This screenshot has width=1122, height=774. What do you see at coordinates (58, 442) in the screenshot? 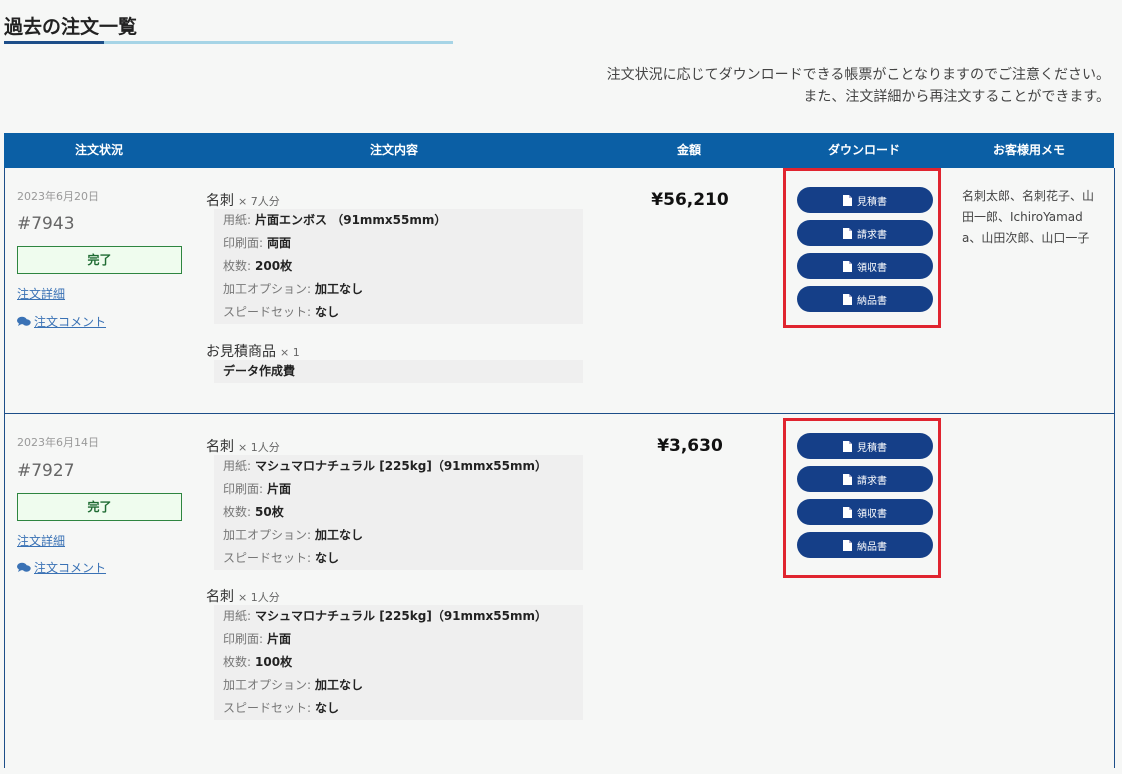
I see `order-date: 2023年6月14日` at bounding box center [58, 442].